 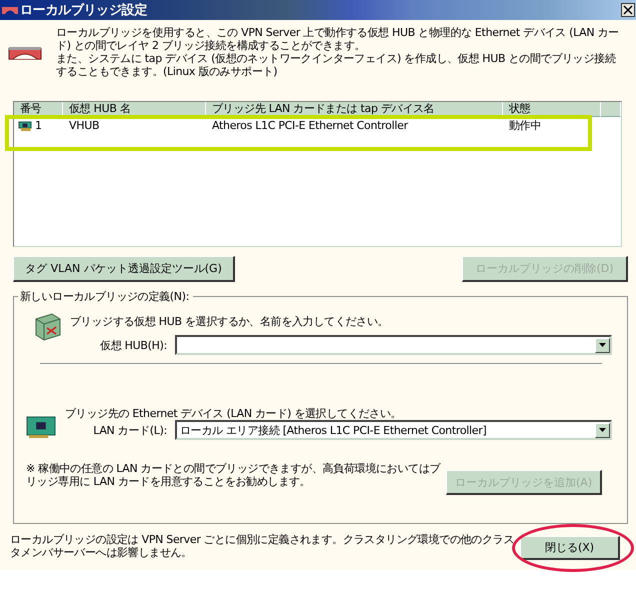 What do you see at coordinates (38, 126) in the screenshot?
I see `table-cell-text: 1` at bounding box center [38, 126].